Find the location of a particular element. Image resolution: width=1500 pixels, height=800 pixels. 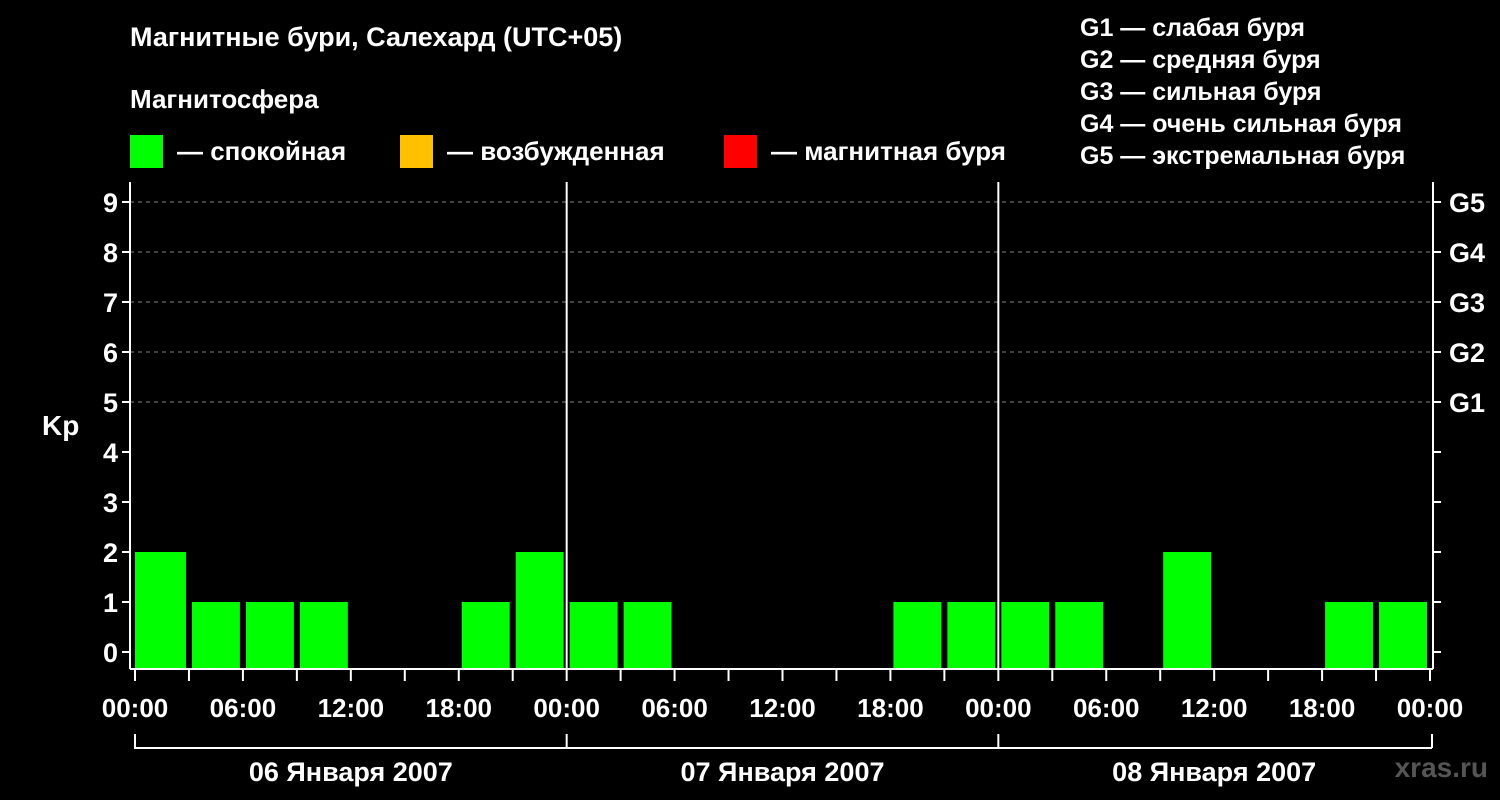

y-tick-label: 8 is located at coordinates (110, 253).